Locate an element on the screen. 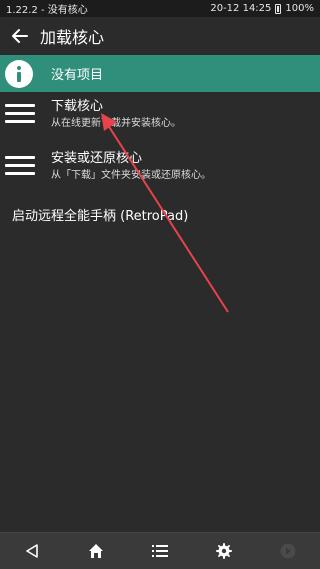 This screenshot has width=320, height=569. arrow-left-icon is located at coordinates (20, 36).